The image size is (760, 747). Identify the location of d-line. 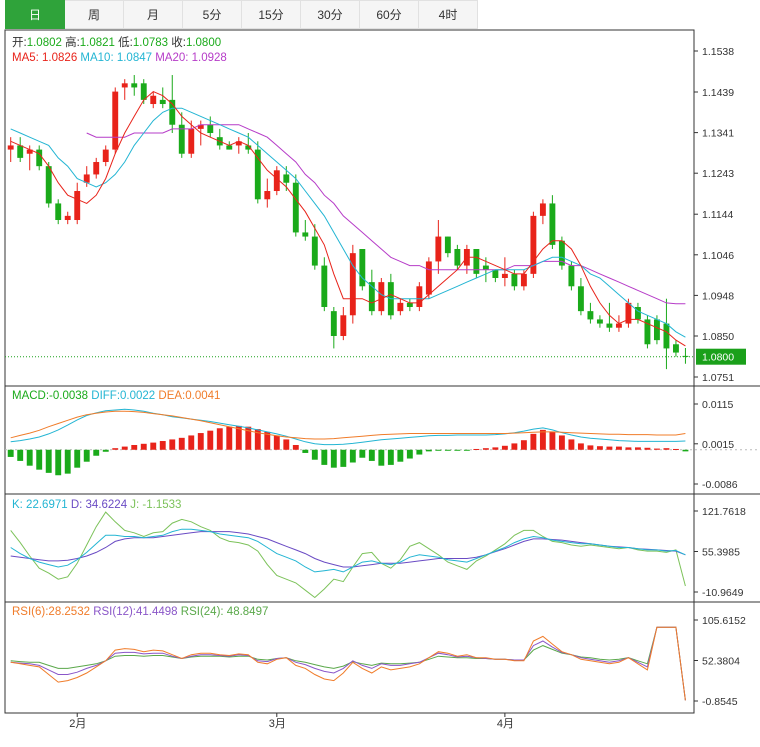
(348, 549).